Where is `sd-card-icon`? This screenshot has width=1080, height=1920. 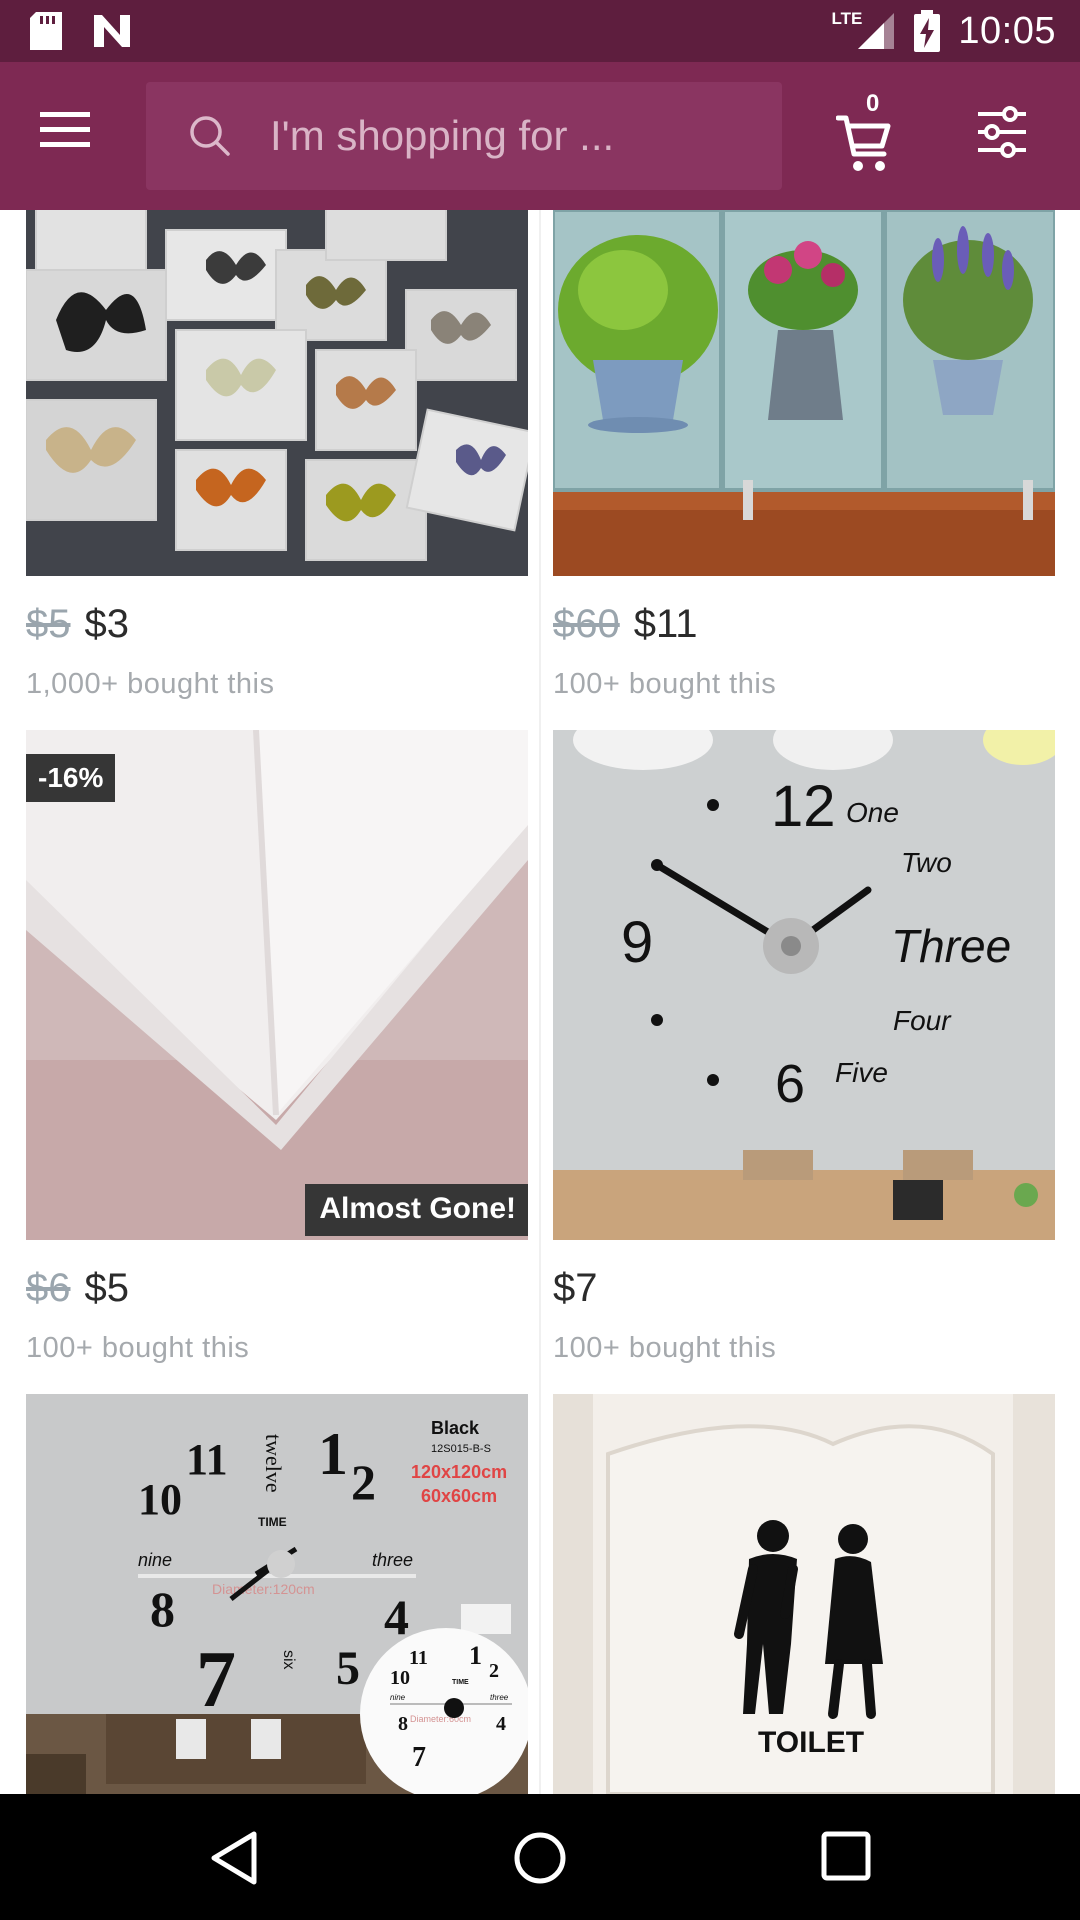 sd-card-icon is located at coordinates (46, 31).